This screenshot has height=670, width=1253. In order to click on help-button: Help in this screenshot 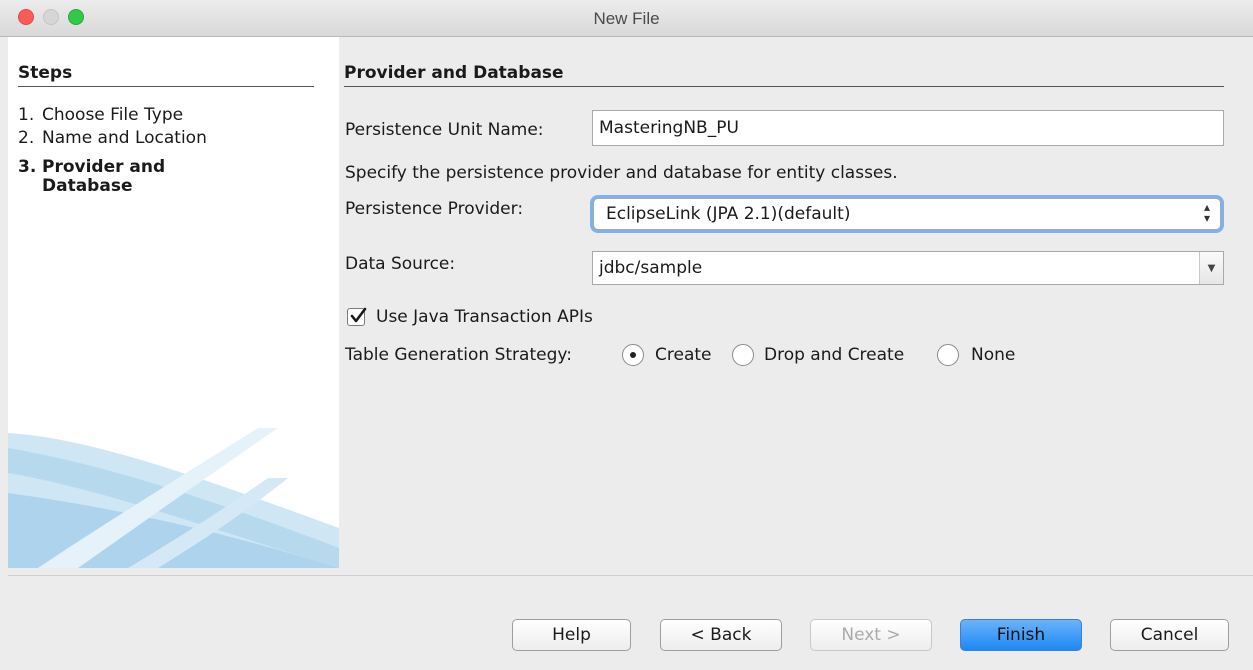, I will do `click(571, 635)`.